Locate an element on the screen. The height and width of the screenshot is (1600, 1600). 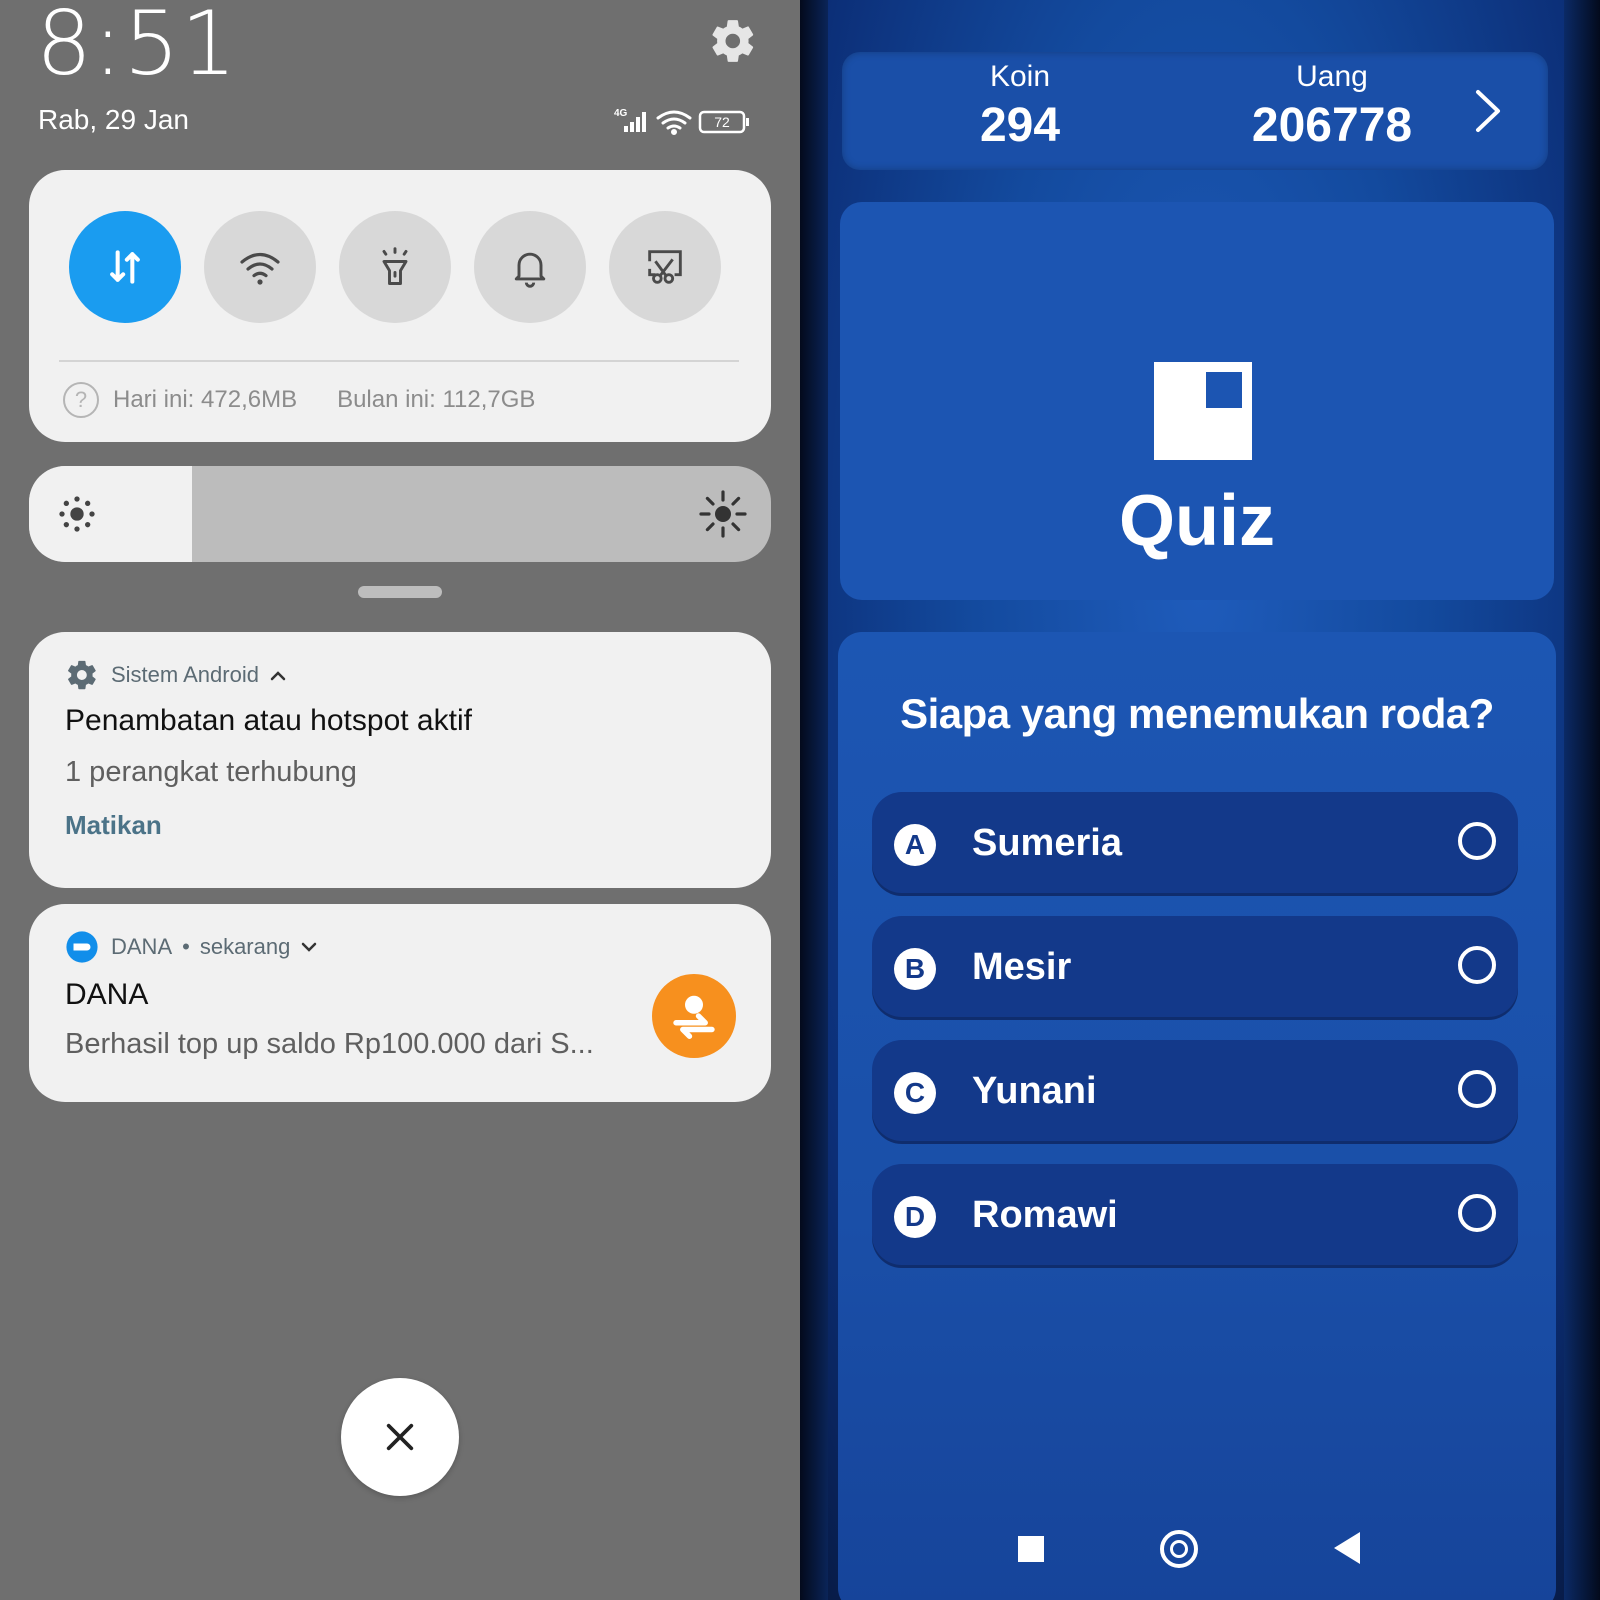
recents-button is located at coordinates (1031, 1549).